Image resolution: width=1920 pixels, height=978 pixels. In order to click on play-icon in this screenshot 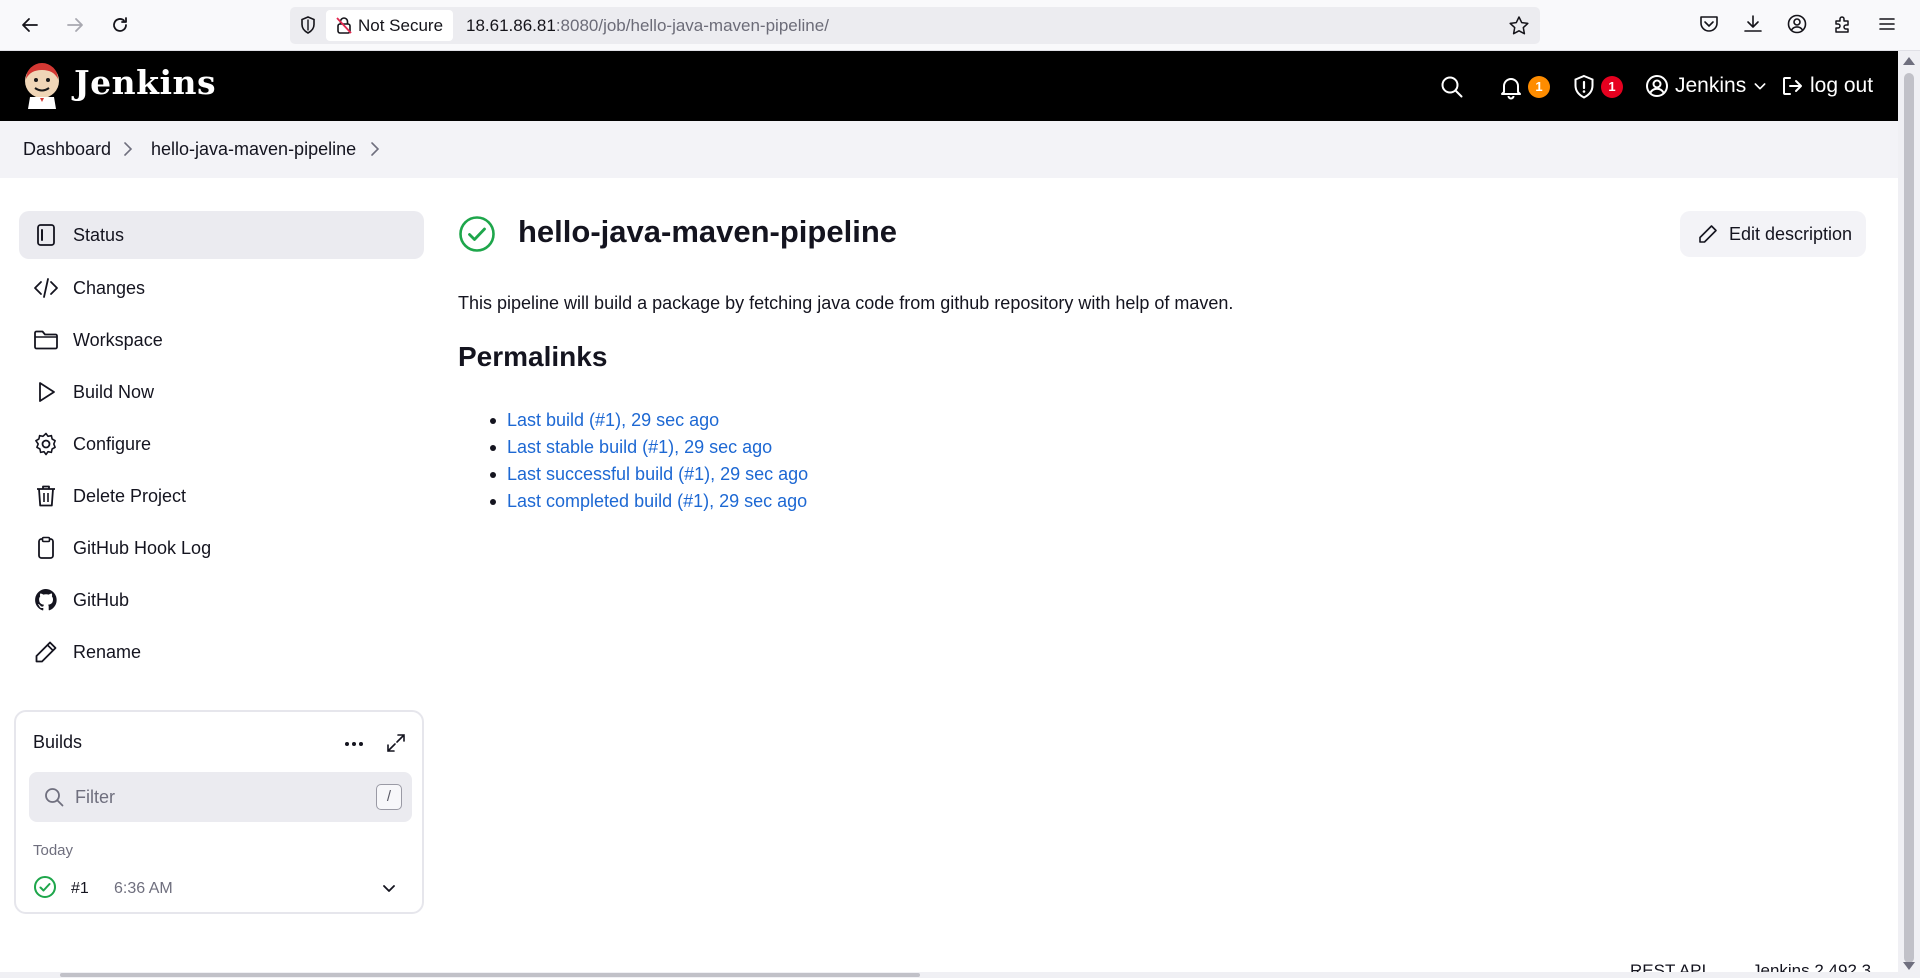, I will do `click(47, 392)`.